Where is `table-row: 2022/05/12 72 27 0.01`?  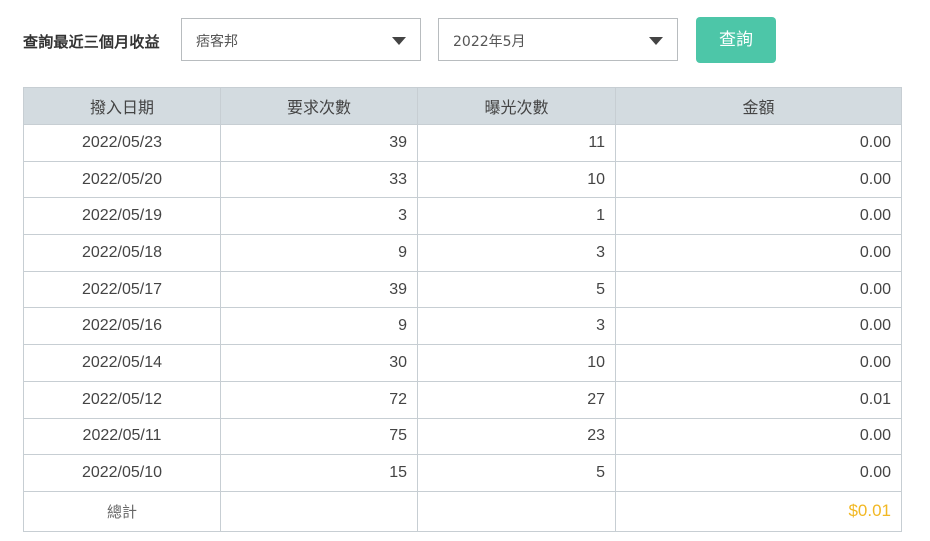
table-row: 2022/05/12 72 27 0.01 is located at coordinates (462, 399).